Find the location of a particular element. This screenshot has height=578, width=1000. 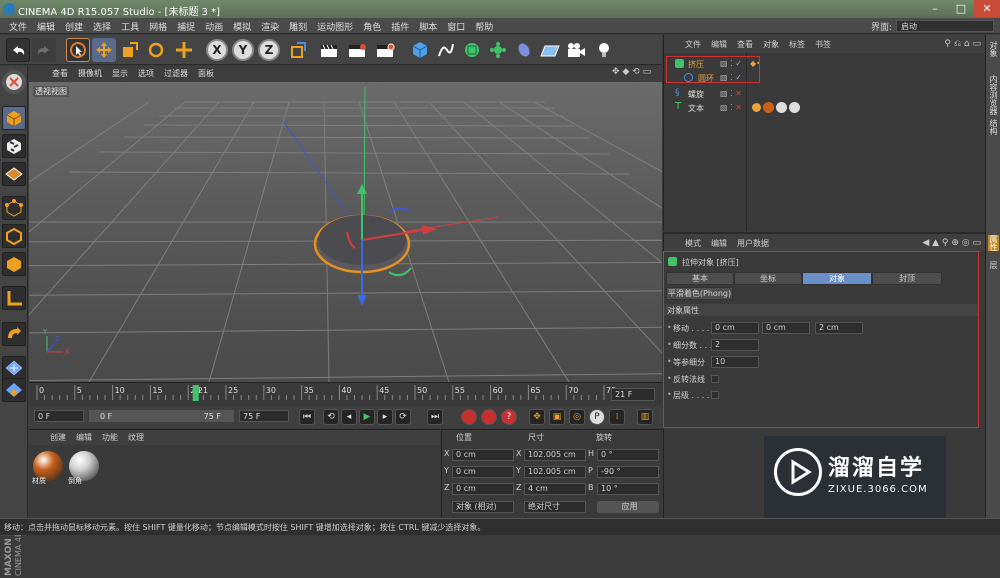

y-axis-lock-button: Y is located at coordinates (243, 50).